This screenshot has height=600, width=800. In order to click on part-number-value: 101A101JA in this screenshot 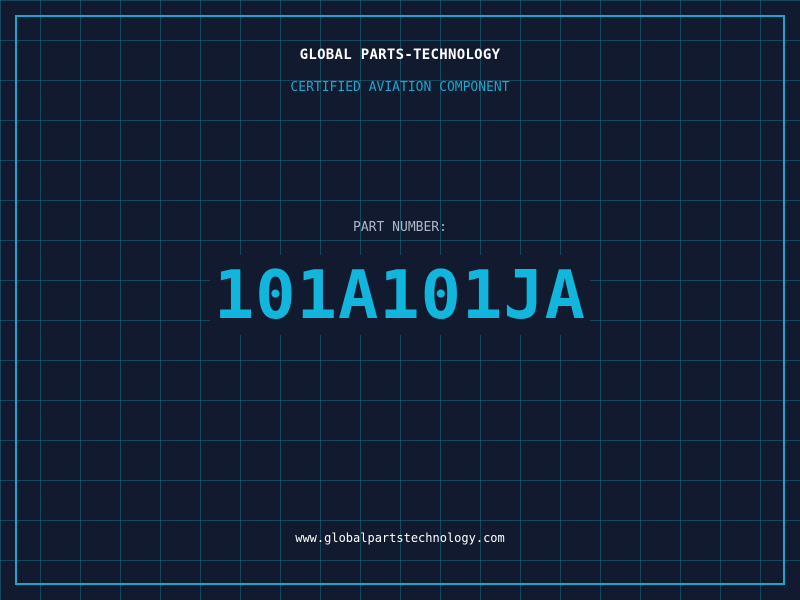, I will do `click(400, 295)`.